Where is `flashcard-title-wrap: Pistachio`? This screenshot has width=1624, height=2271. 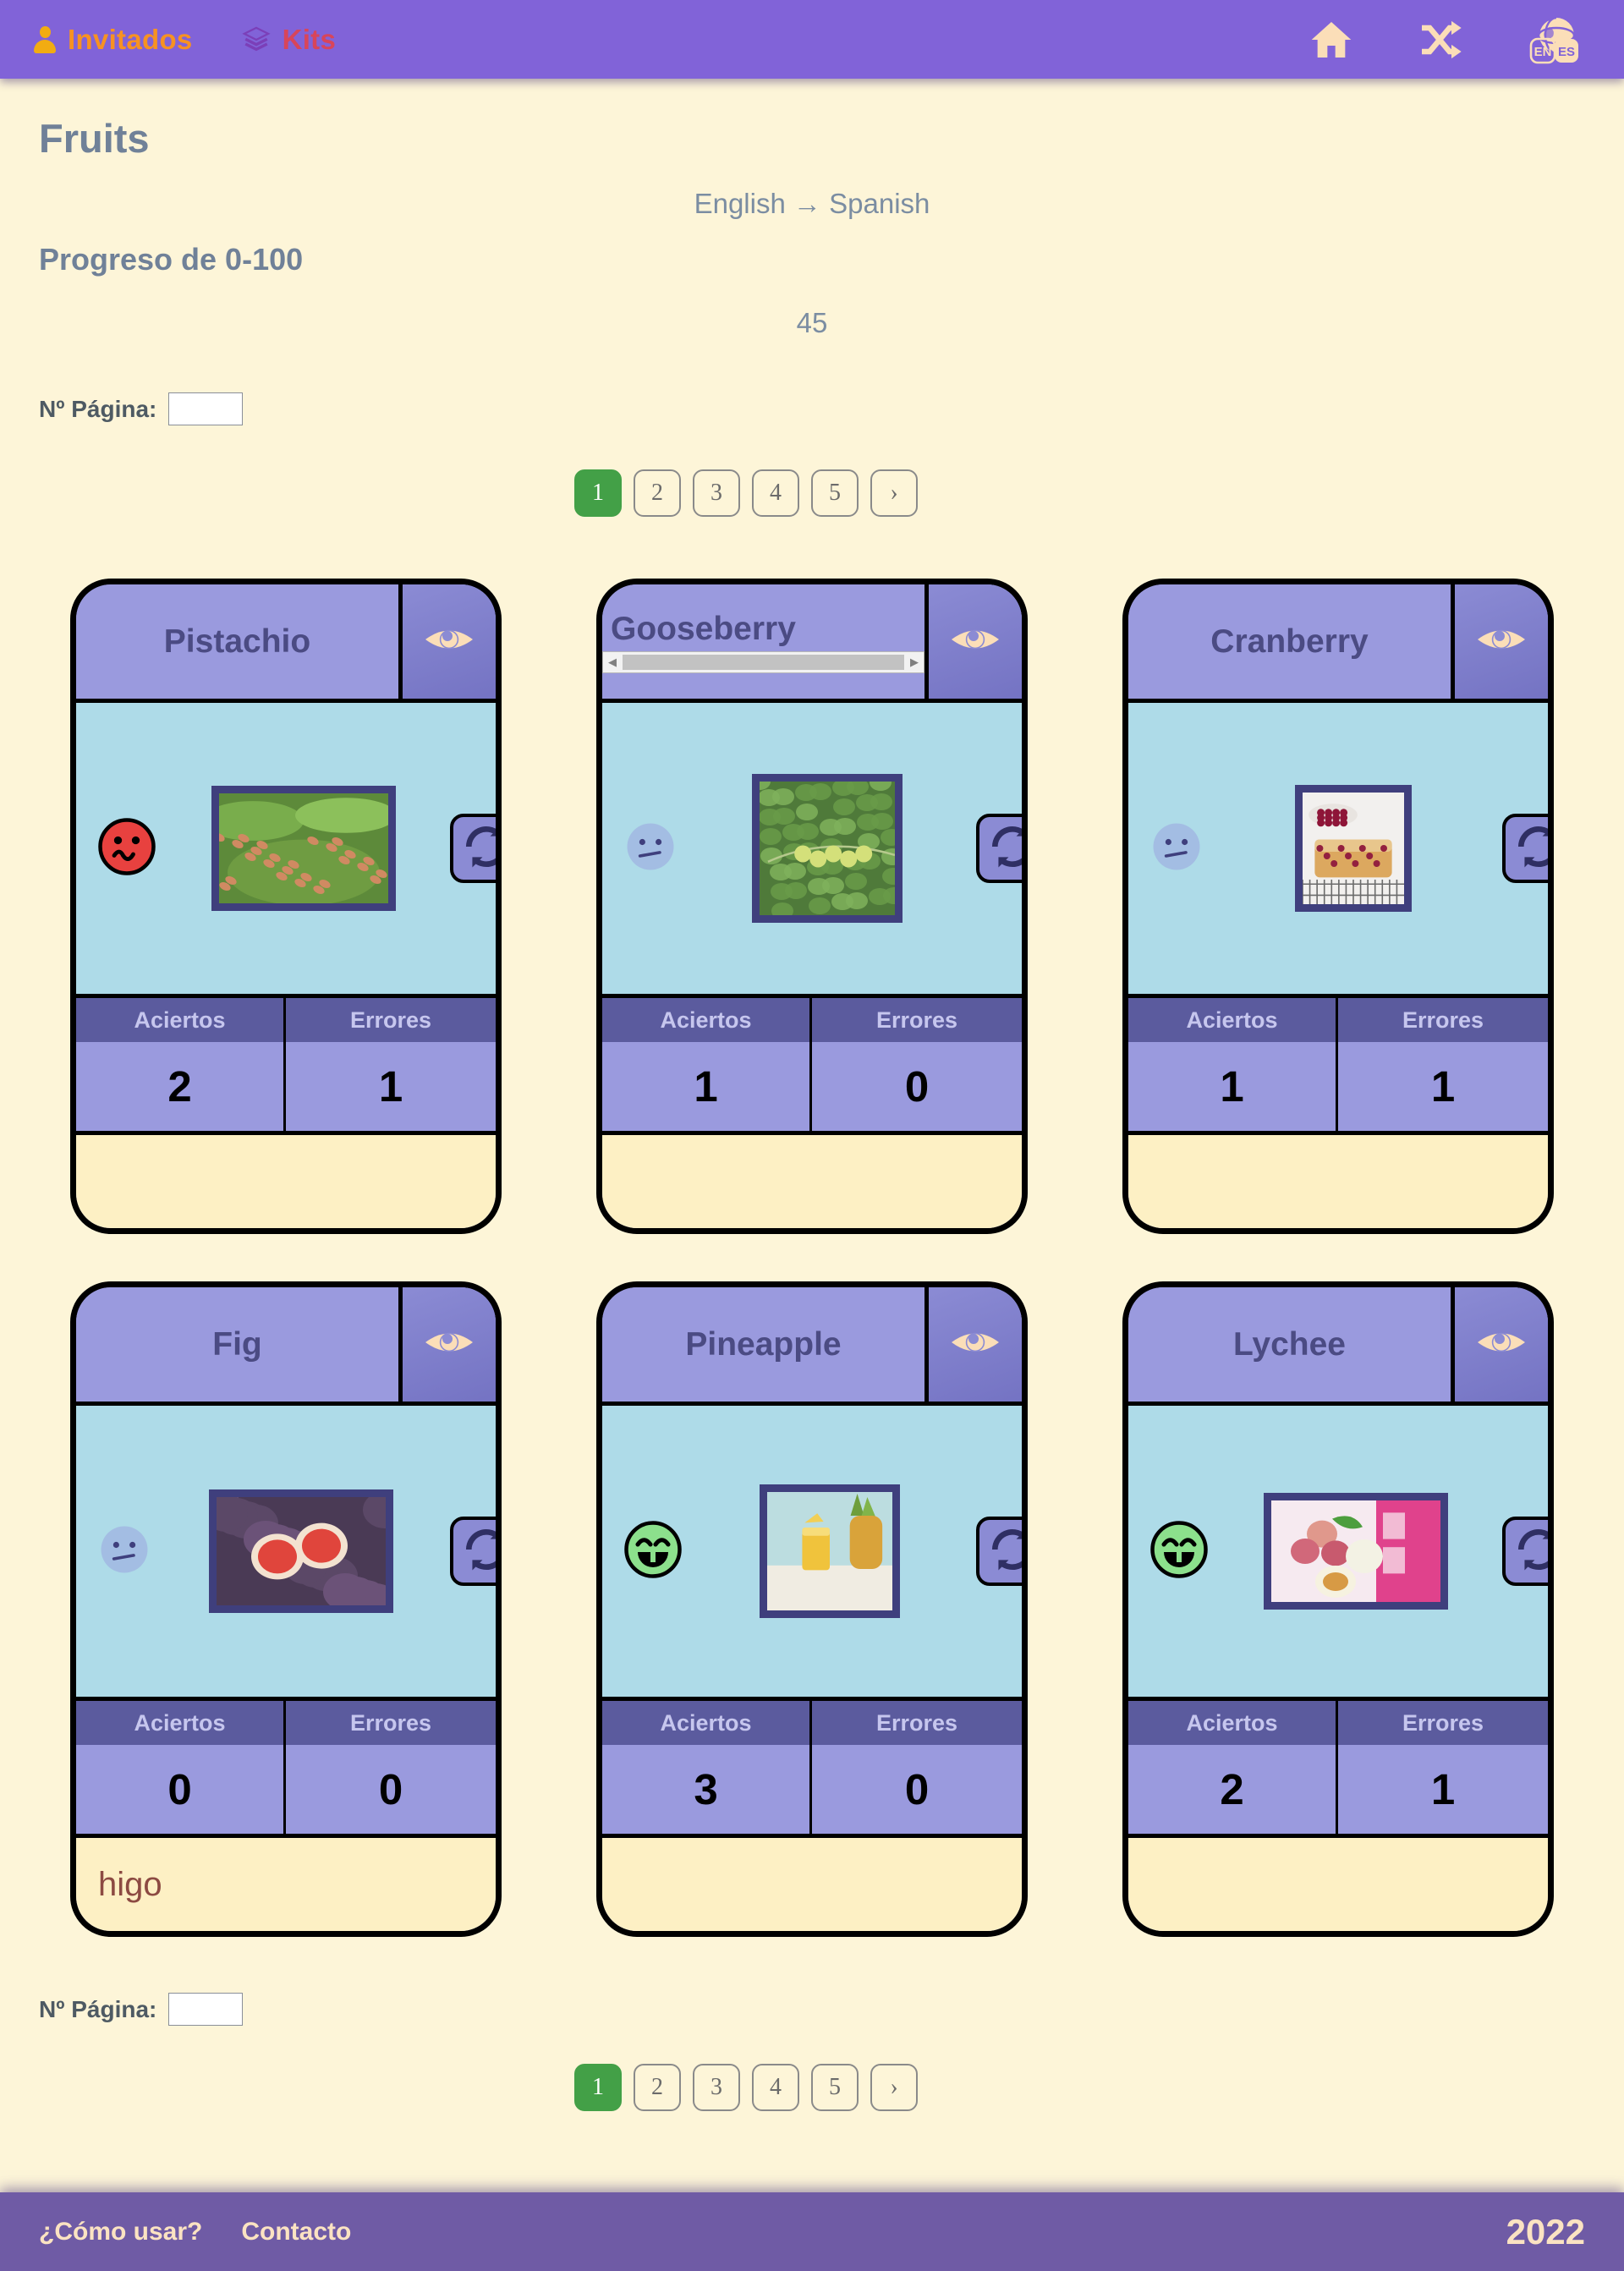 flashcard-title-wrap: Pistachio is located at coordinates (239, 641).